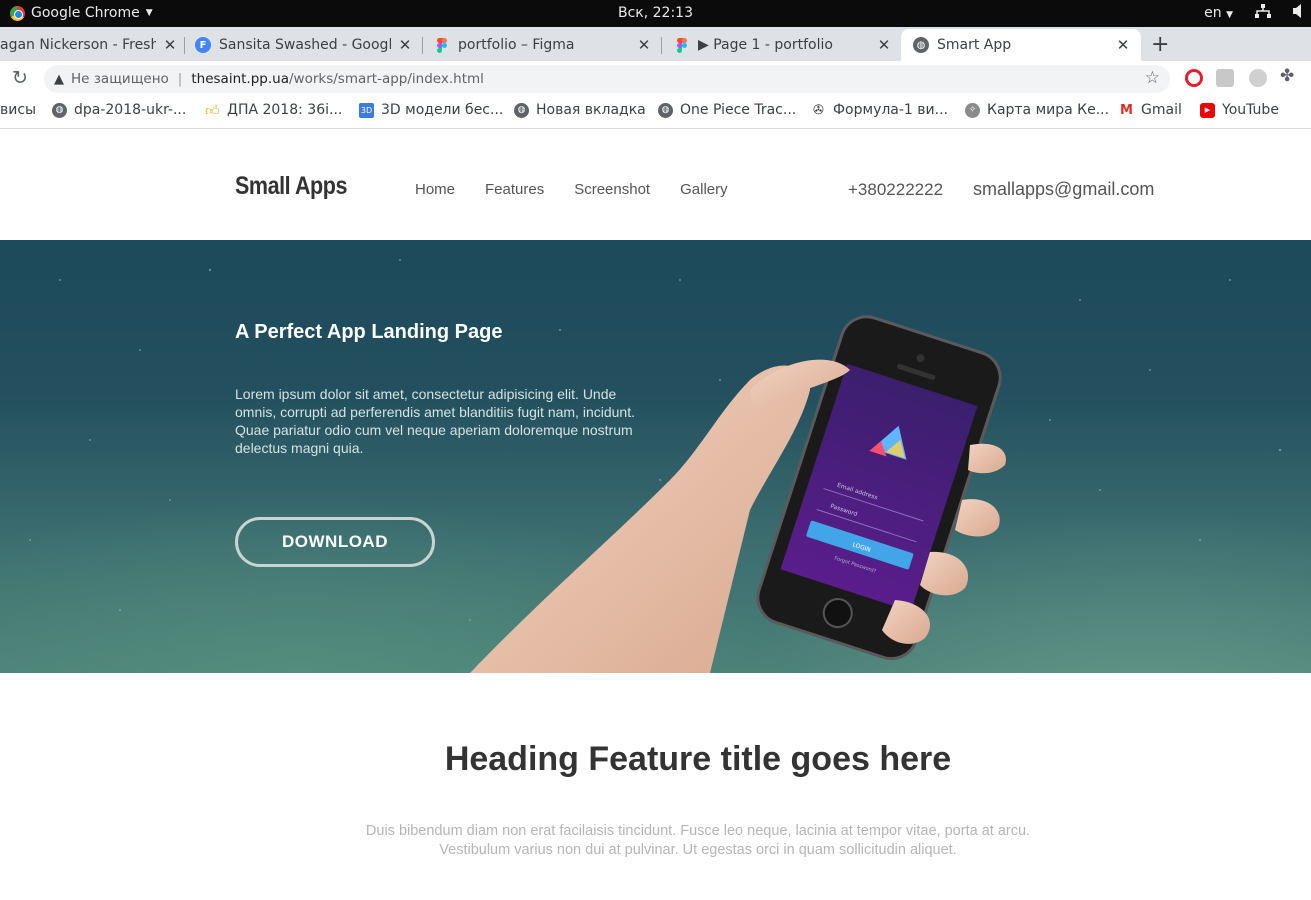 This screenshot has height=900, width=1311. Describe the element at coordinates (59, 79) in the screenshot. I see `warning-icon: ▲` at that location.